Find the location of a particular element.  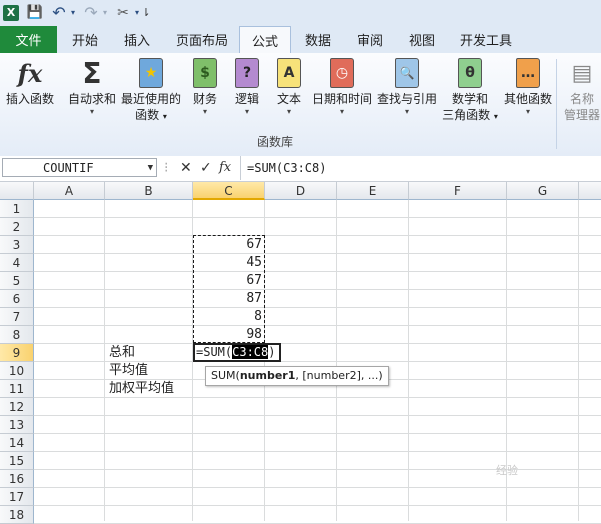

recently-used-button: ★ 最近使用的 函数 ▾ is located at coordinates (151, 91).